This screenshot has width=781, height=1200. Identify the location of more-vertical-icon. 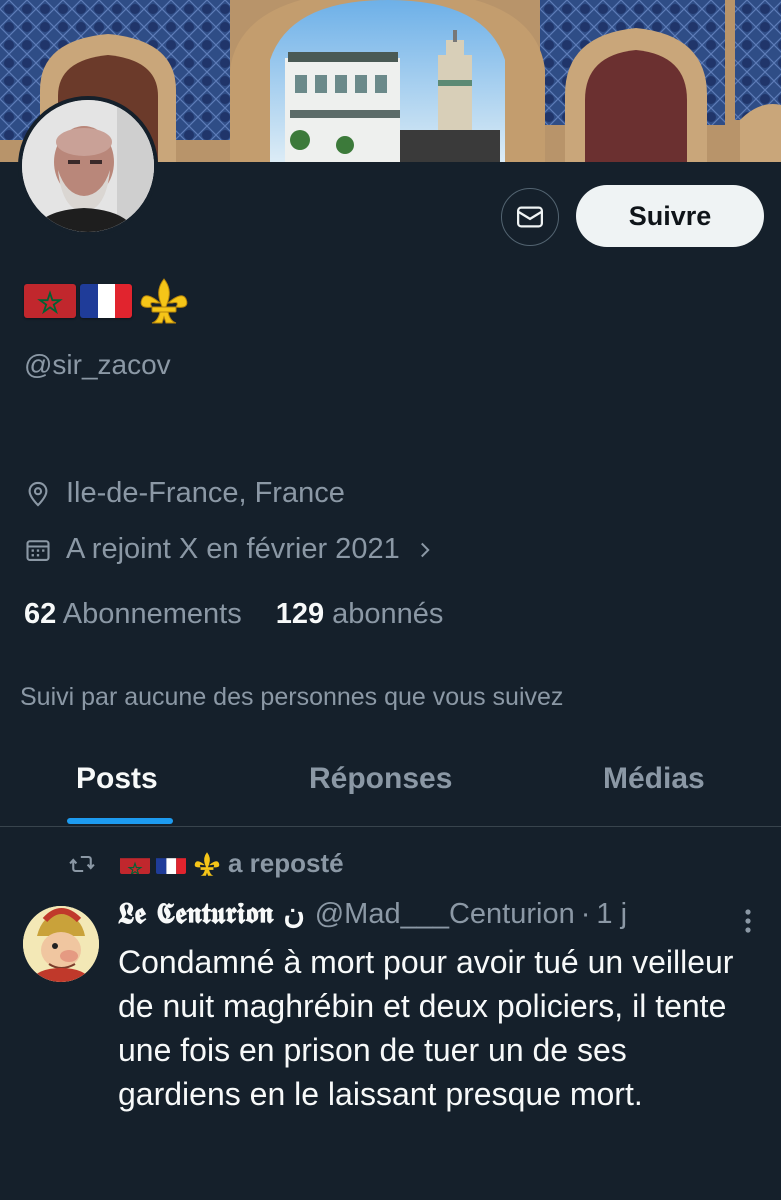
(748, 921).